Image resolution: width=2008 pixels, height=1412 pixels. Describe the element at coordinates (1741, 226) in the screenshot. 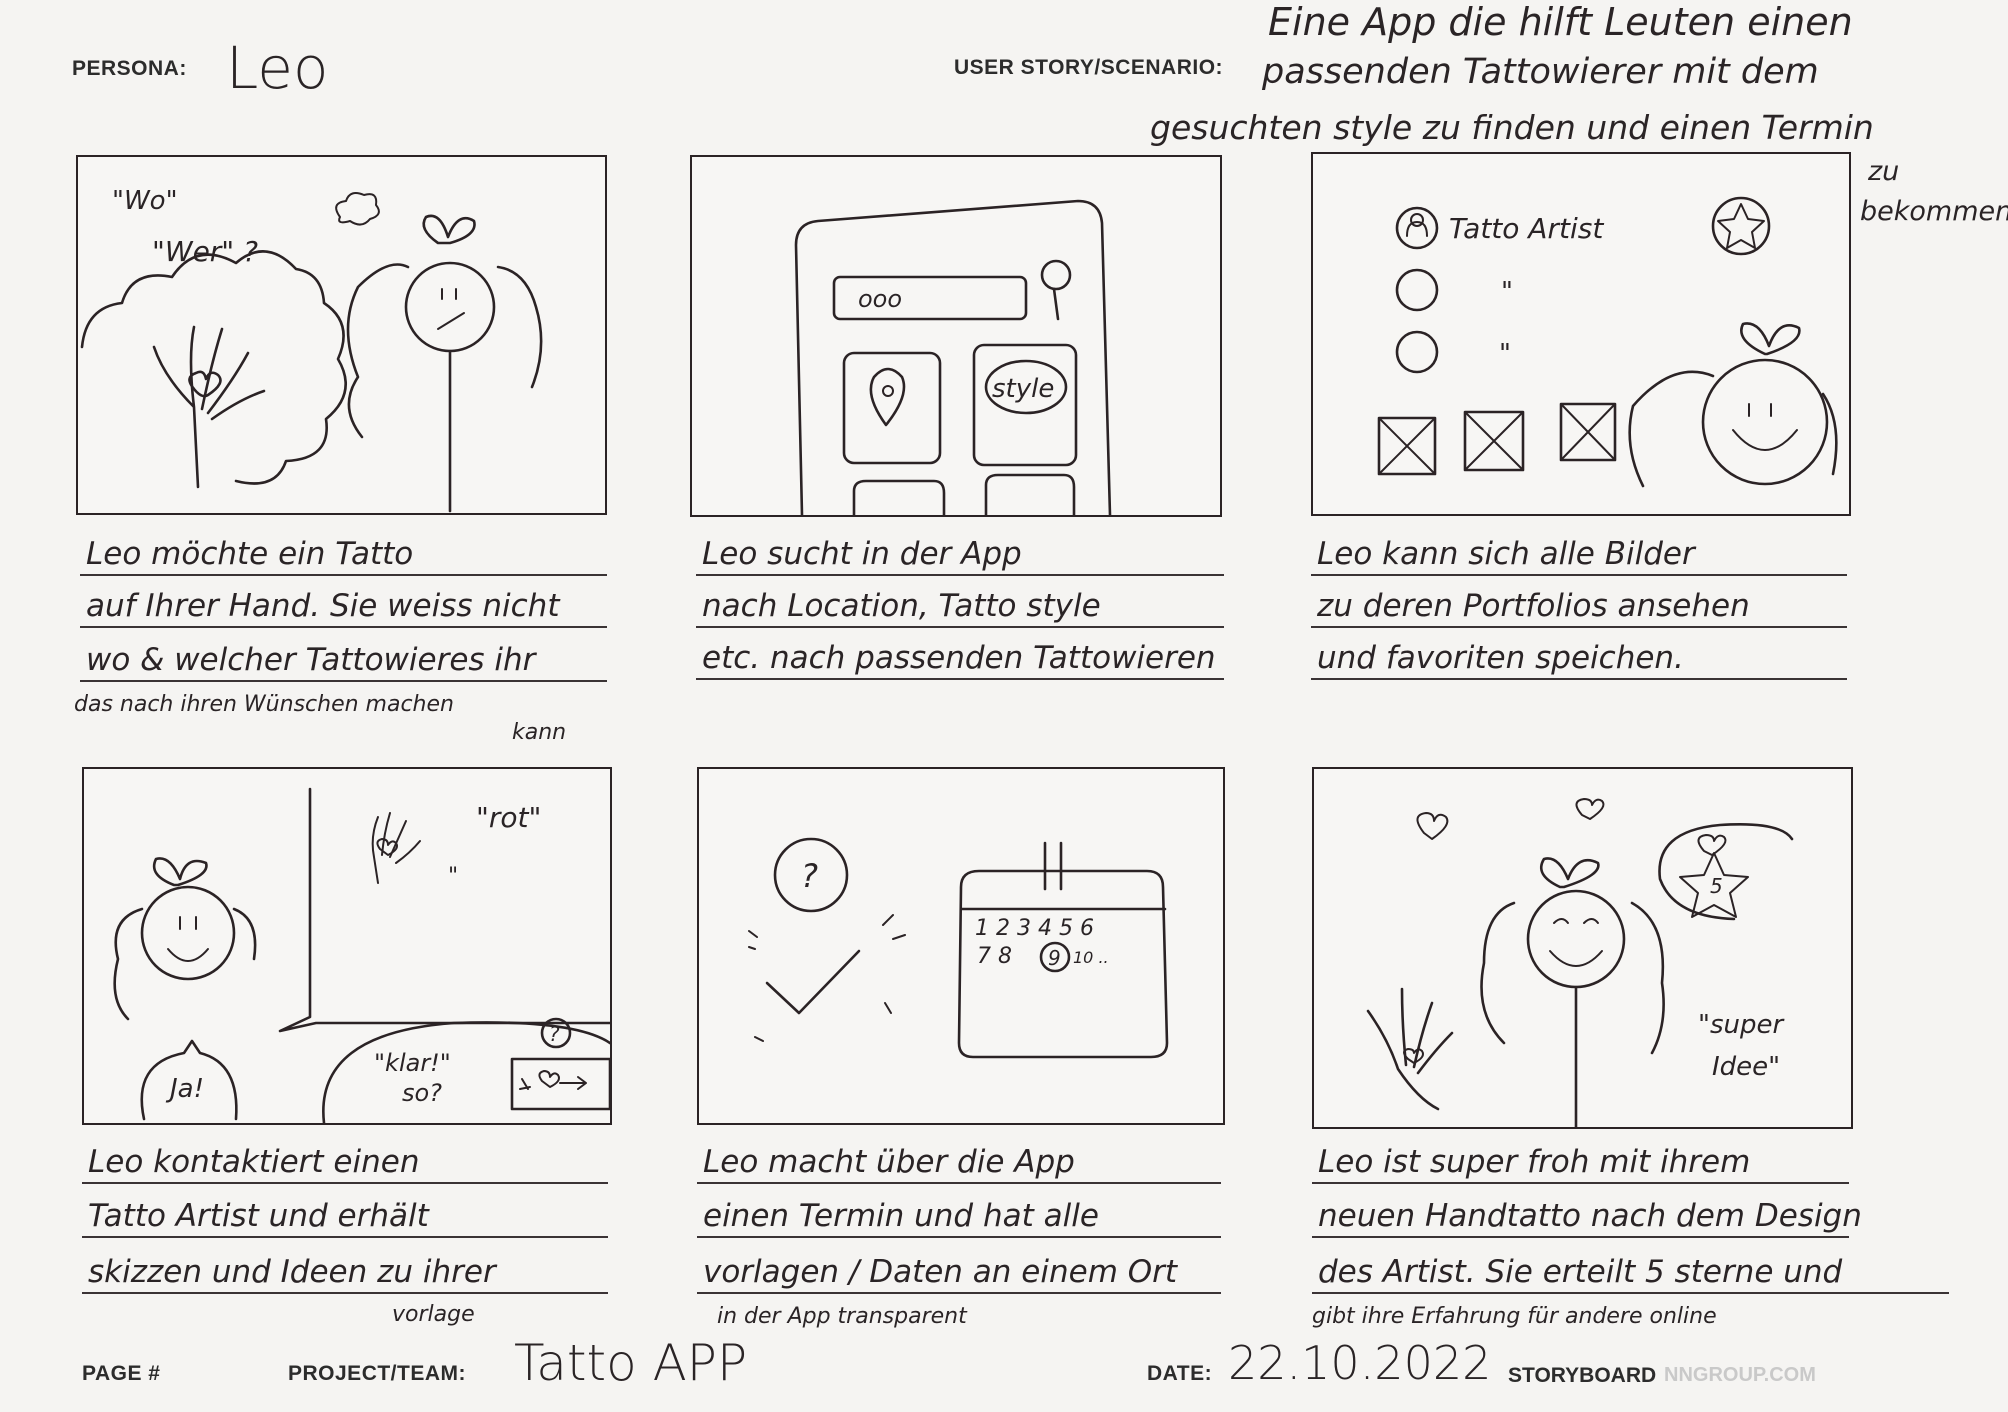

I see `favorite-star-button-sketch` at that location.